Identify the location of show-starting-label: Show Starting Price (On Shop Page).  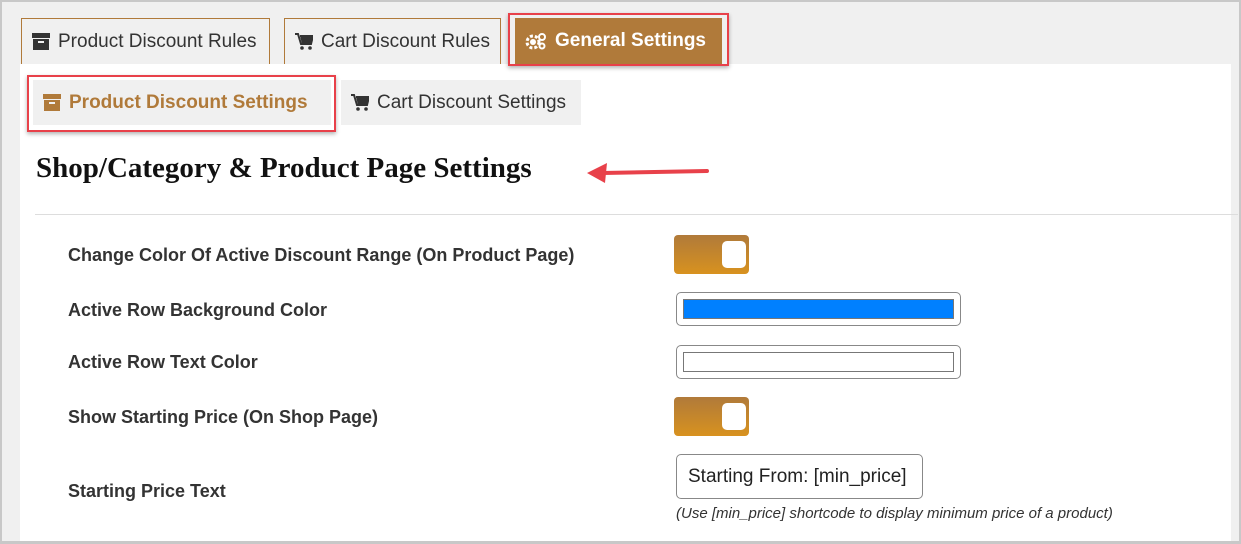
(223, 417).